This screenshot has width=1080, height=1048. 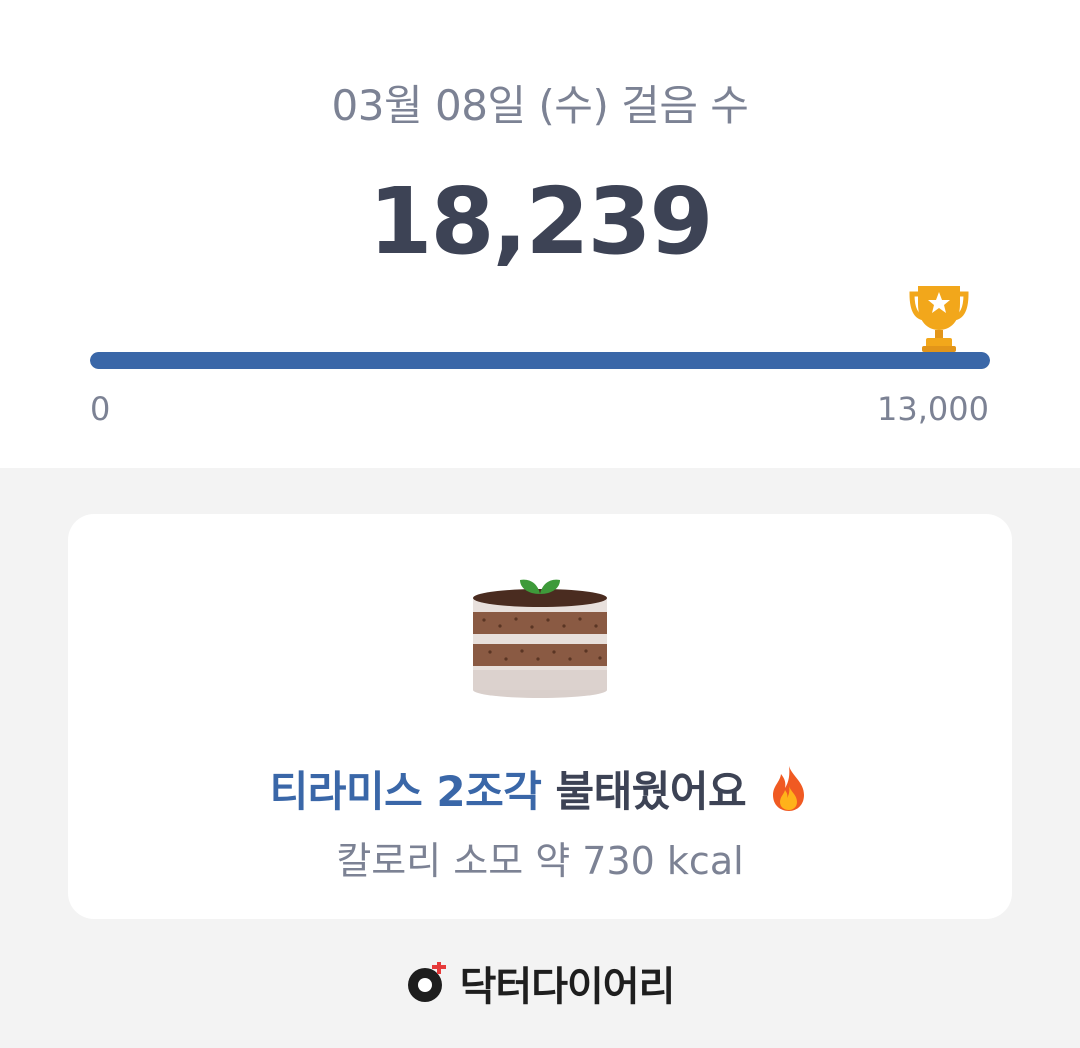 I want to click on calorie-text: 칼로리 소모 약 730 kcal, so click(x=540, y=861).